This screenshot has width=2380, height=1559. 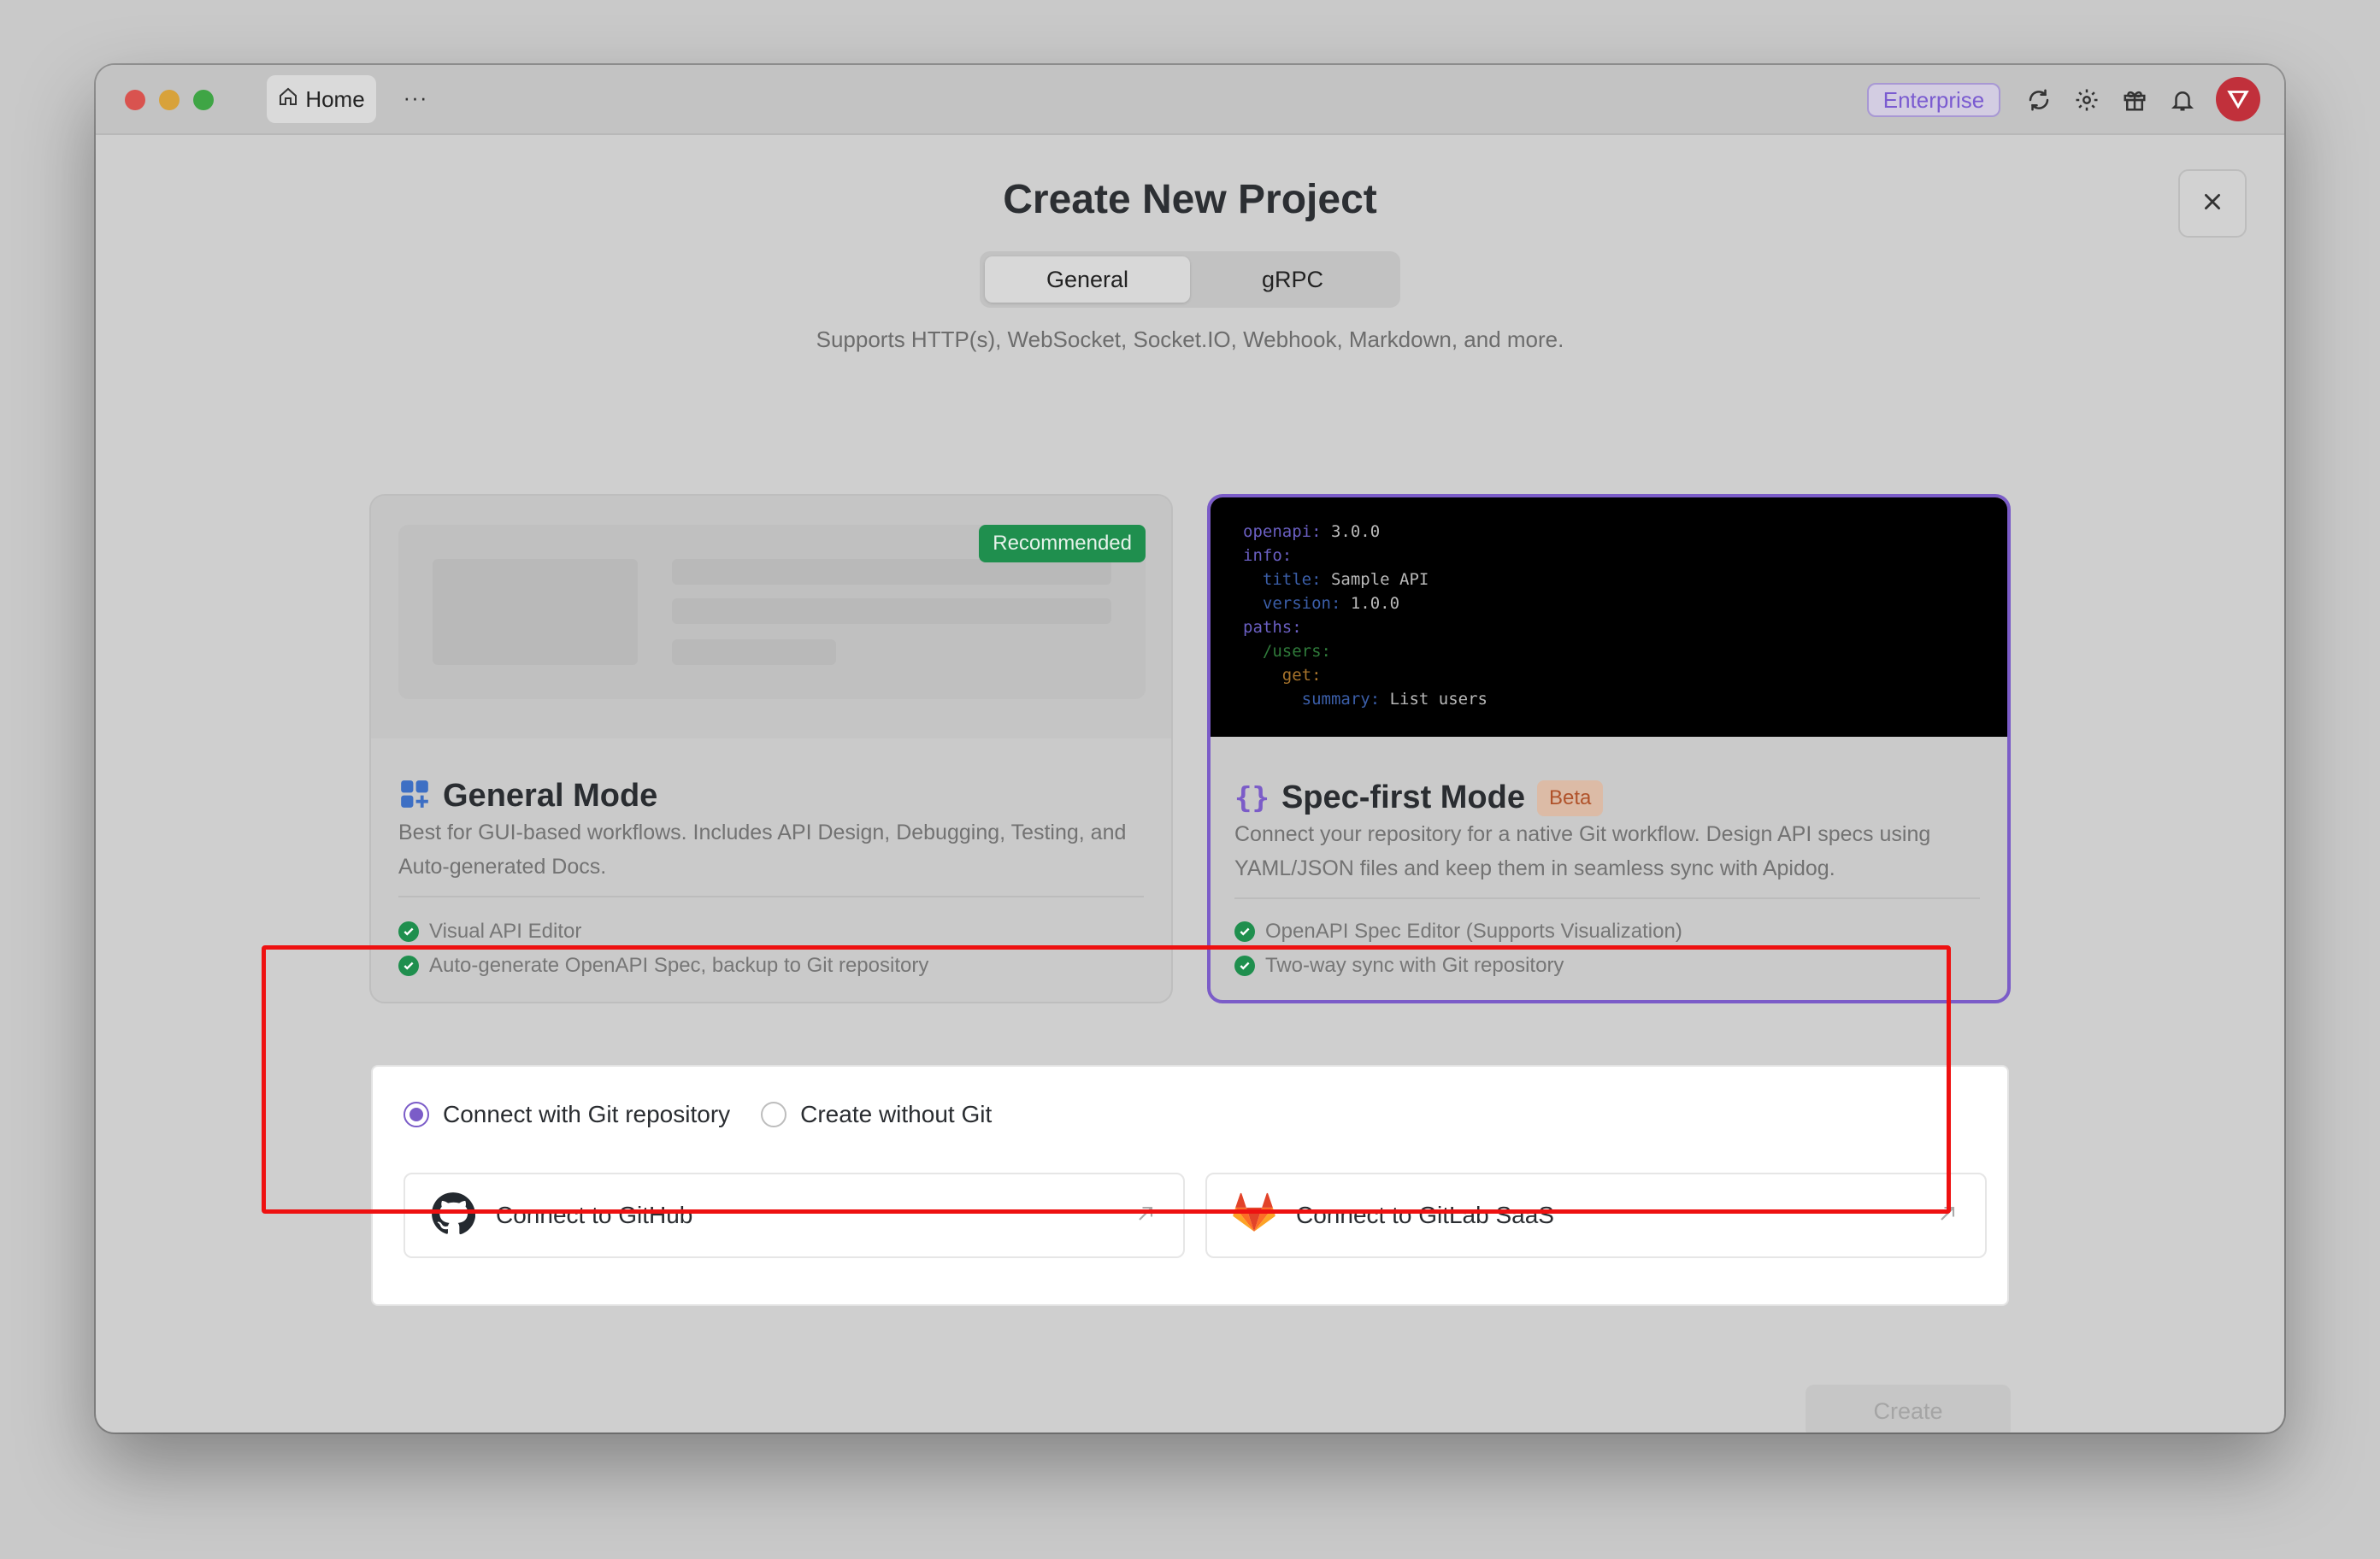 I want to click on tab-general: General, so click(x=1088, y=279).